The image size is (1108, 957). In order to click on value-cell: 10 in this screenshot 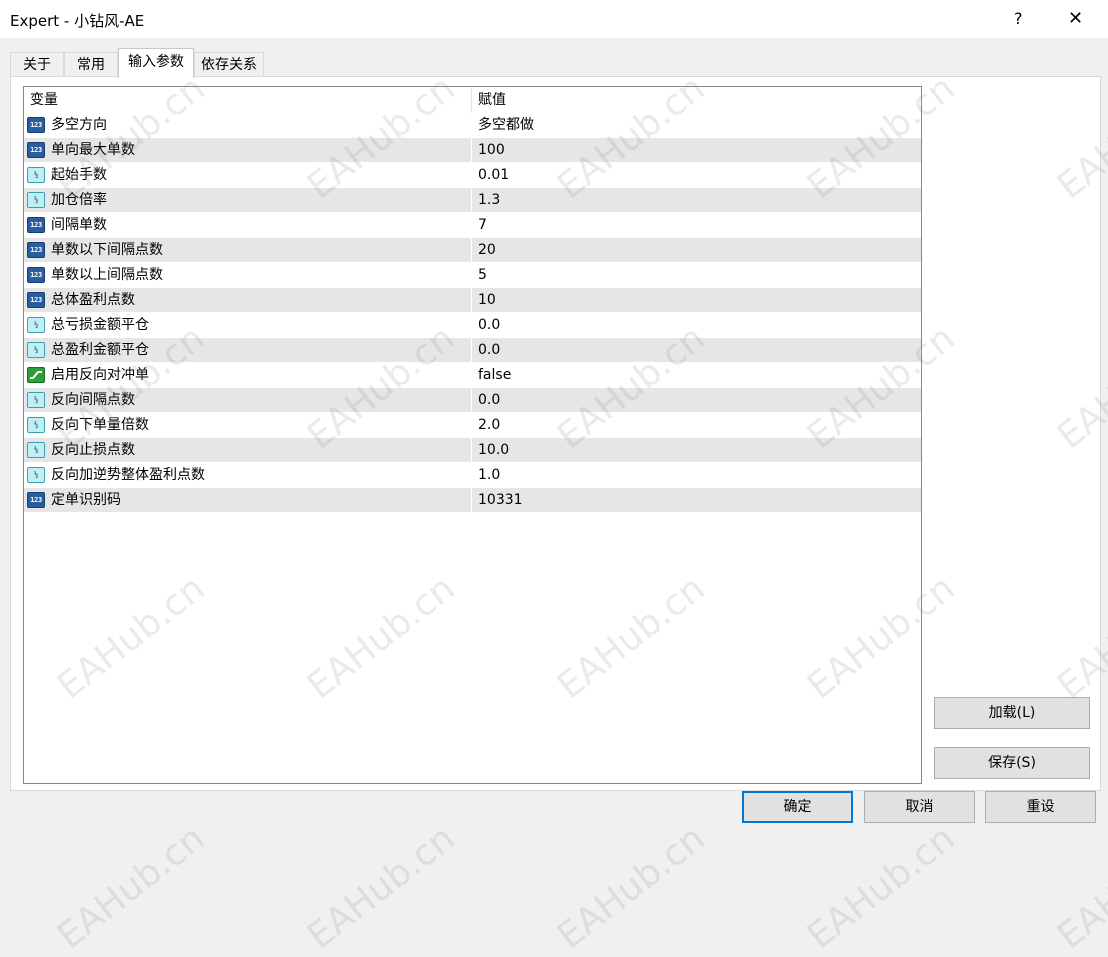, I will do `click(696, 300)`.